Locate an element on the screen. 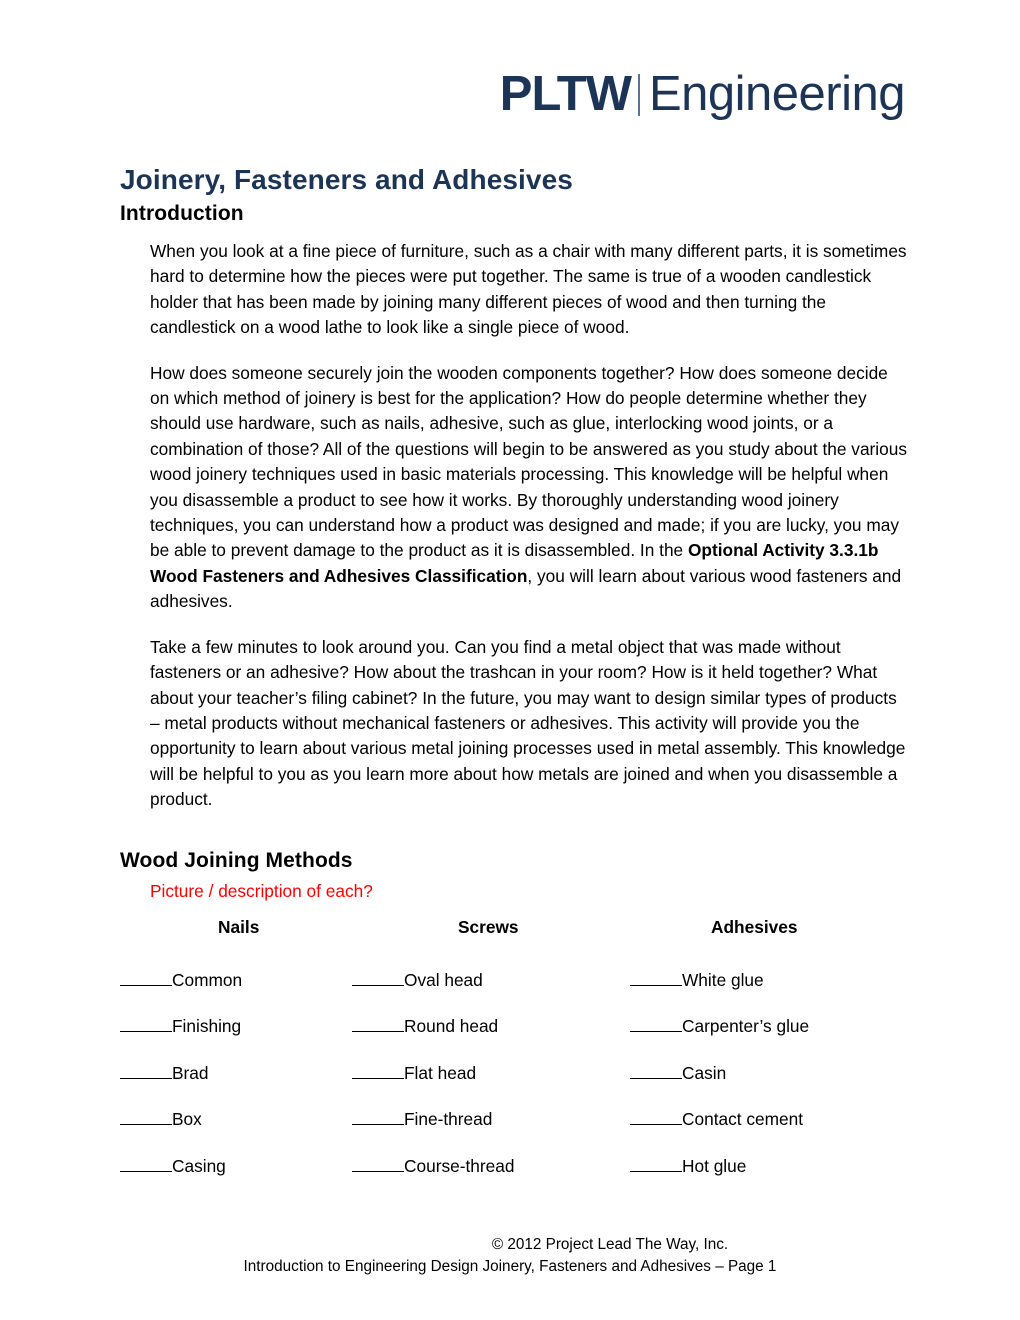  table-row: Box Fine-thread Contact cement is located at coordinates (515, 1131).